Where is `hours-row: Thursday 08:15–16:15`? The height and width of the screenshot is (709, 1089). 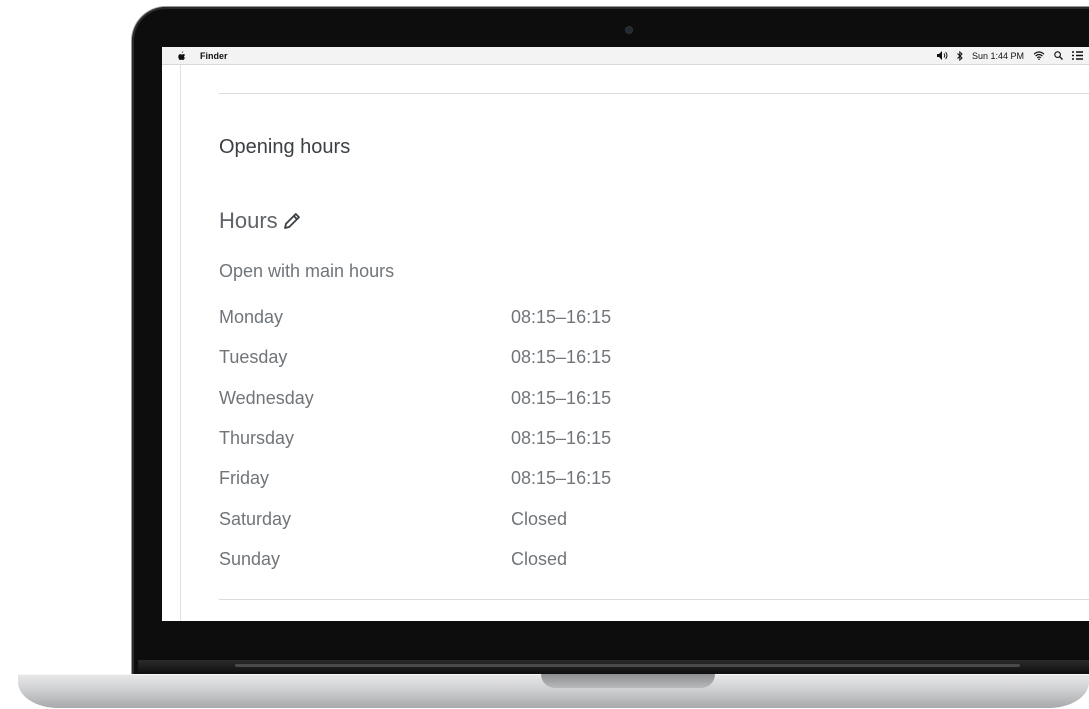 hours-row: Thursday 08:15–16:15 is located at coordinates (519, 441).